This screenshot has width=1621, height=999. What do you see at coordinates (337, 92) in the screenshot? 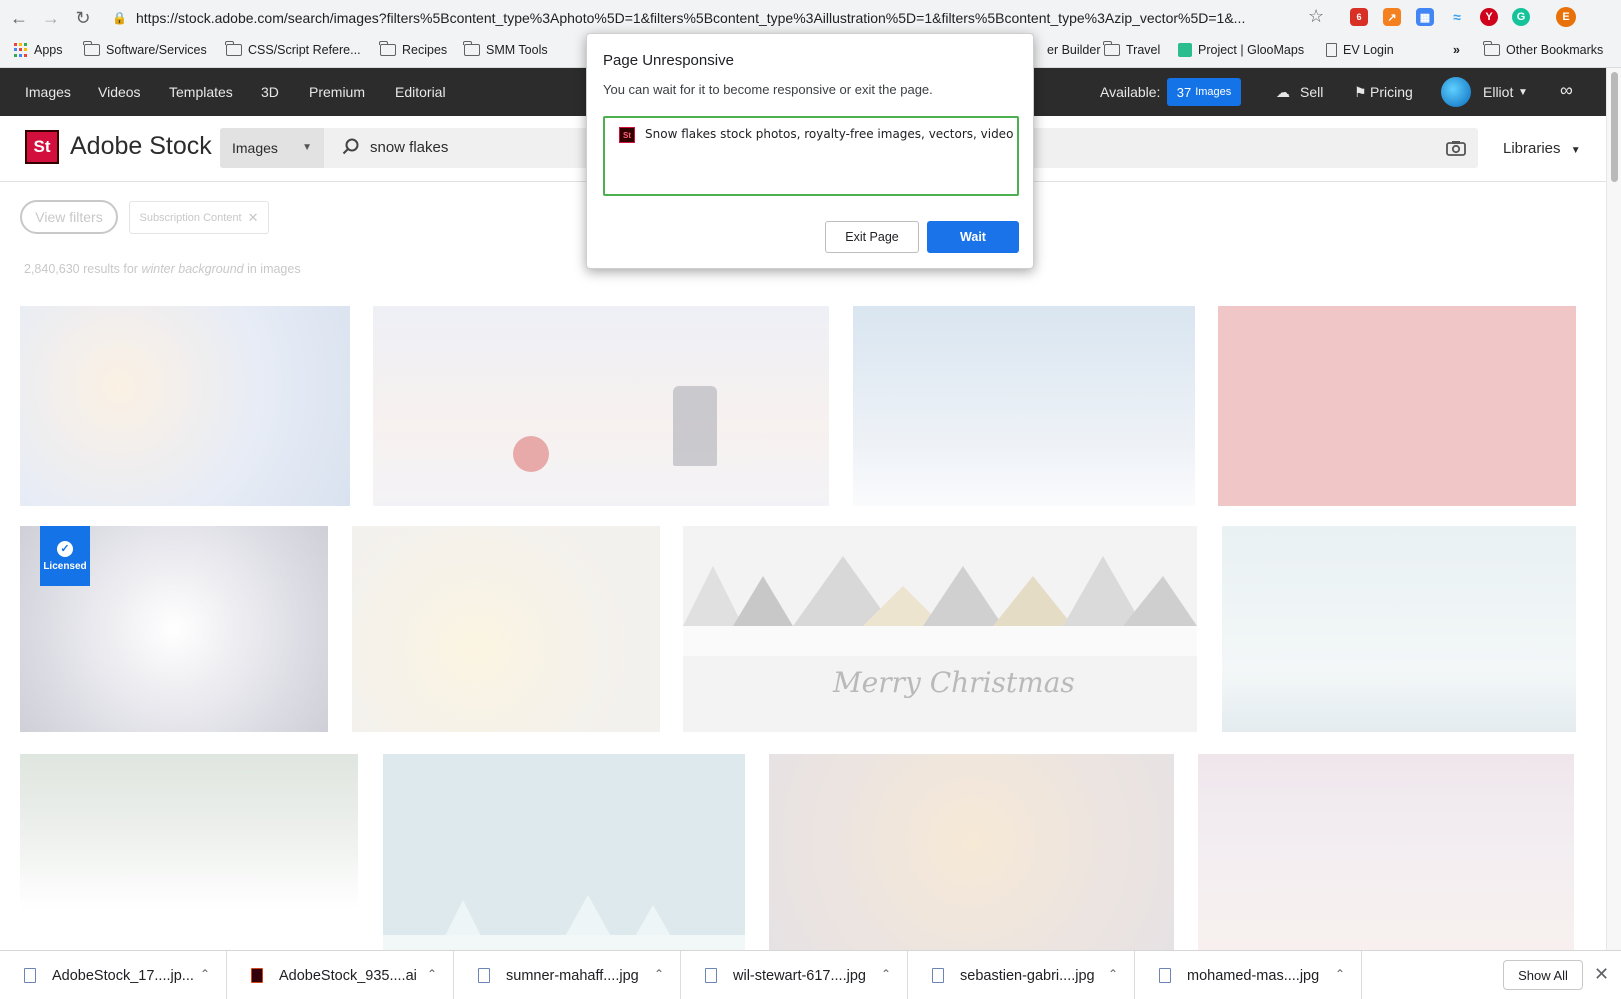
I see `nav-premium: Premium` at bounding box center [337, 92].